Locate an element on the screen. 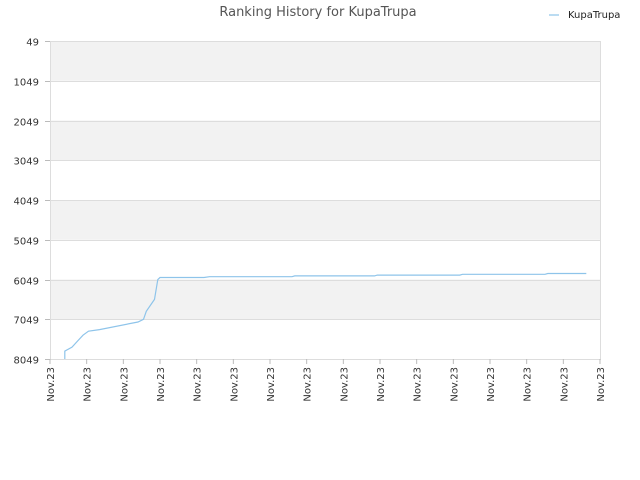  y-tick-label: 49 is located at coordinates (32, 43).